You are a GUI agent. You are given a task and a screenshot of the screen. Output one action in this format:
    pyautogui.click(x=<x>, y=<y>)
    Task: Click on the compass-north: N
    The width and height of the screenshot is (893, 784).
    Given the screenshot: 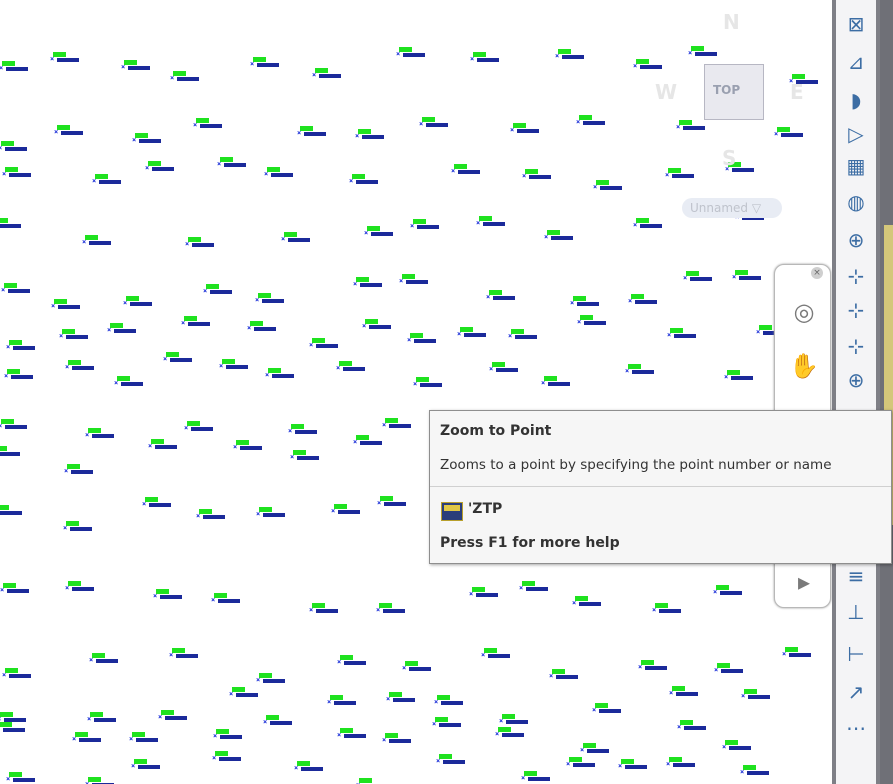 What is the action you would take?
    pyautogui.click(x=731, y=22)
    